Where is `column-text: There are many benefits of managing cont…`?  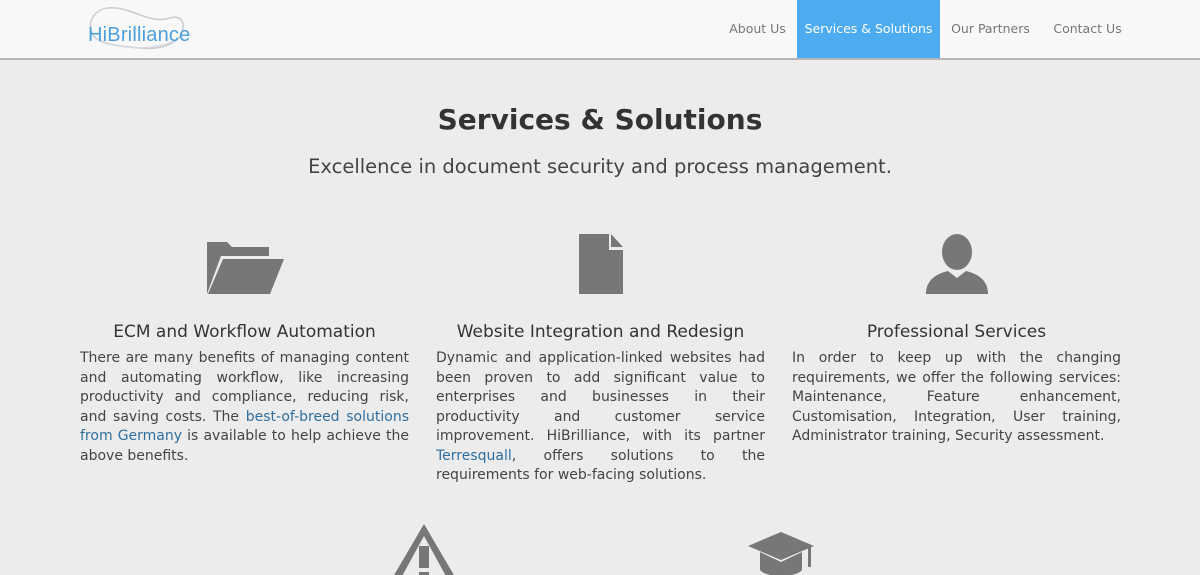
column-text: There are many benefits of managing cont… is located at coordinates (244, 407).